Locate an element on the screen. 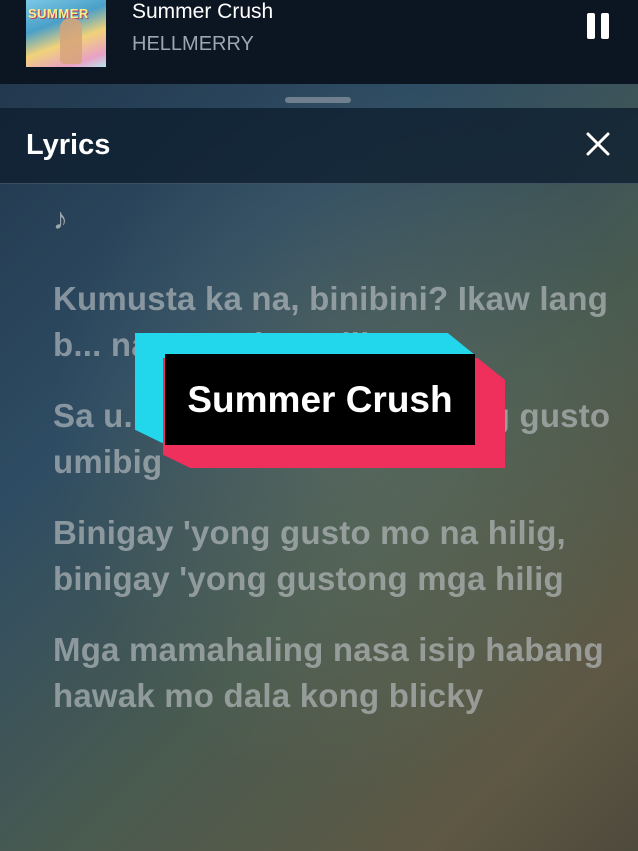 This screenshot has height=851, width=638. album-art-text: SUMMER is located at coordinates (58, 13).